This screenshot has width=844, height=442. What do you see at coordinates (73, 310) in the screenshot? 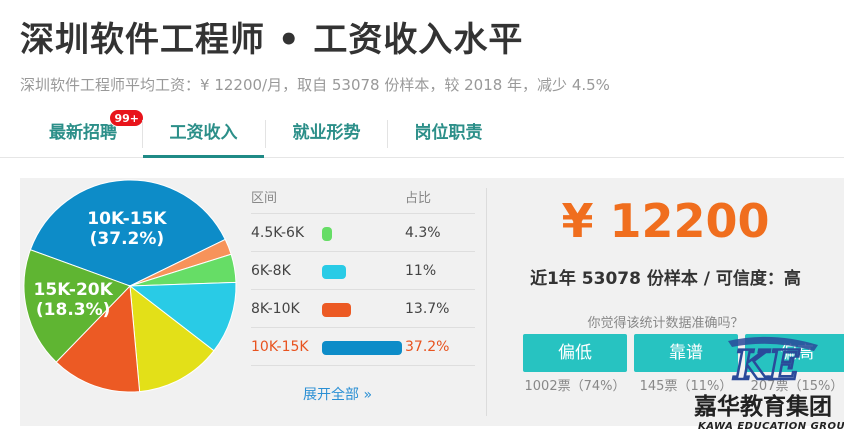
I see `pie-label-15K-20K-pct: (18.3%)` at bounding box center [73, 310].